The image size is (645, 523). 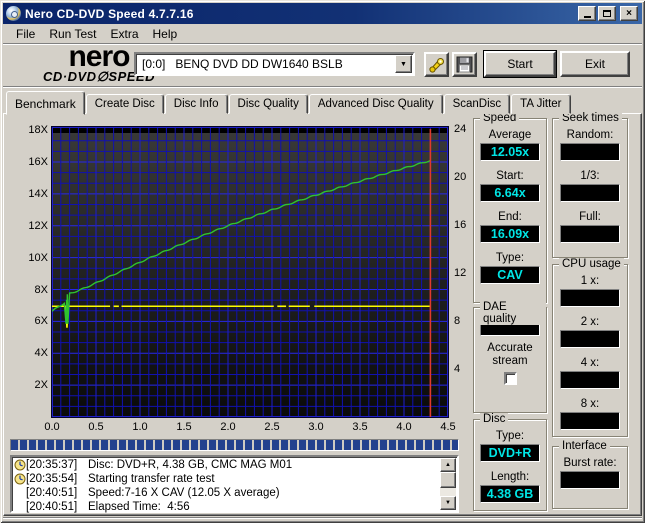 What do you see at coordinates (151, 478) in the screenshot?
I see `log-message: Starting transfer rate test` at bounding box center [151, 478].